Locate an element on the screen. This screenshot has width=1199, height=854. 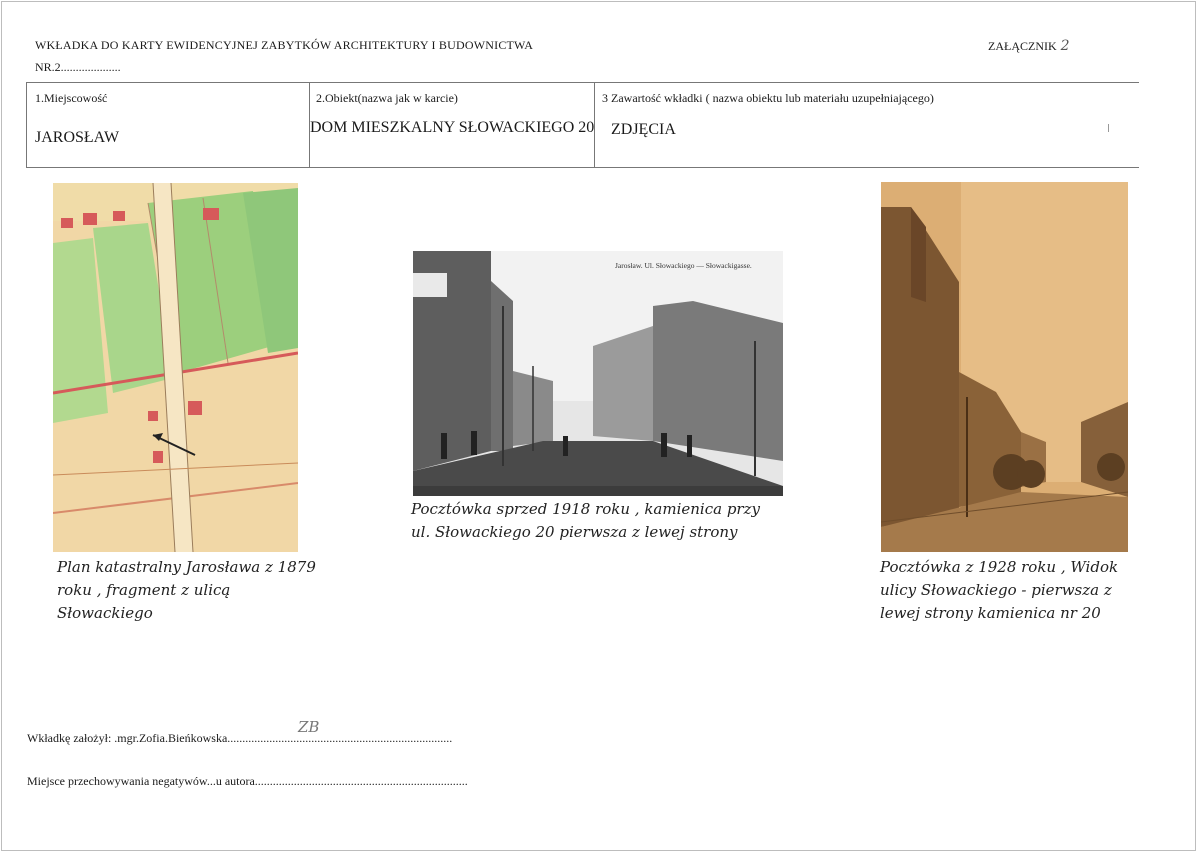
annex-label-text: ZAŁĄCZNIK is located at coordinates (1022, 46).